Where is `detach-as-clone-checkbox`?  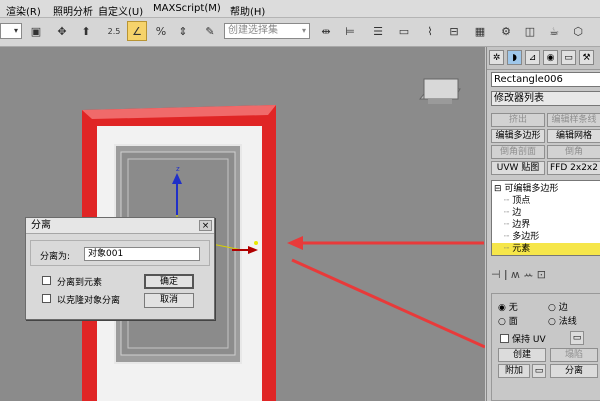
detach-as-clone-checkbox is located at coordinates (46, 298).